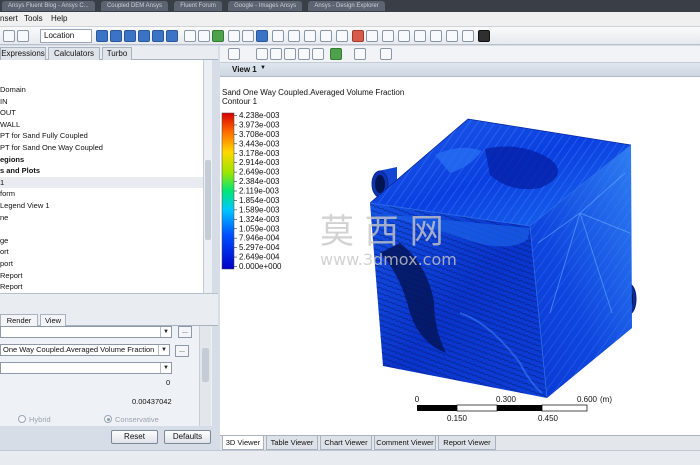 The height and width of the screenshot is (465, 700). What do you see at coordinates (130, 36) in the screenshot?
I see `particle-track-icon` at bounding box center [130, 36].